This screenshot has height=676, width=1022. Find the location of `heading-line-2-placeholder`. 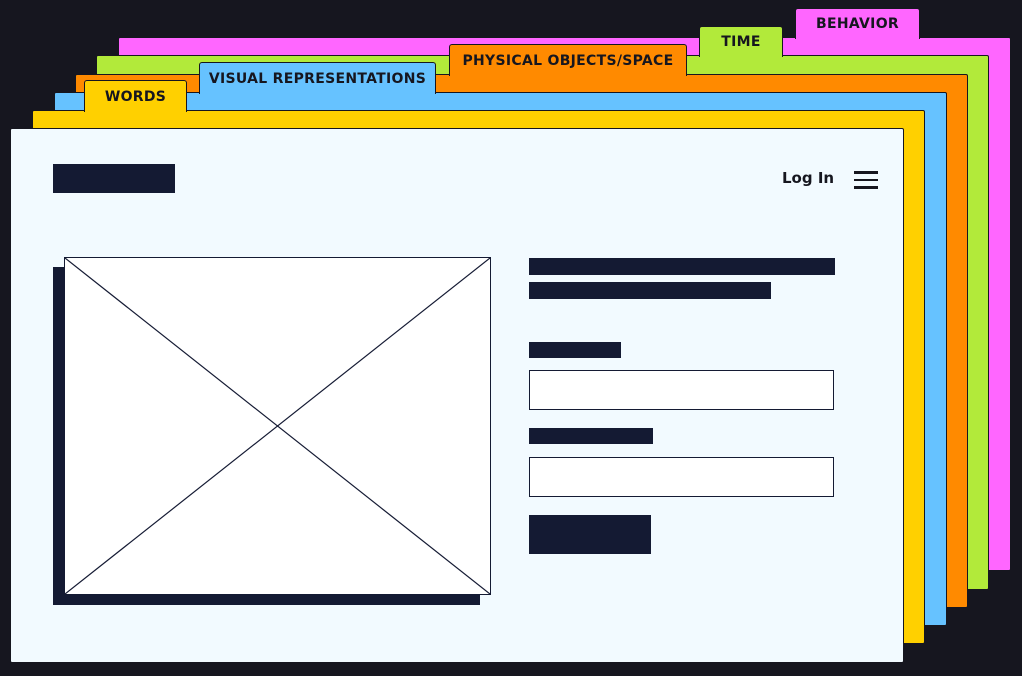

heading-line-2-placeholder is located at coordinates (650, 290).